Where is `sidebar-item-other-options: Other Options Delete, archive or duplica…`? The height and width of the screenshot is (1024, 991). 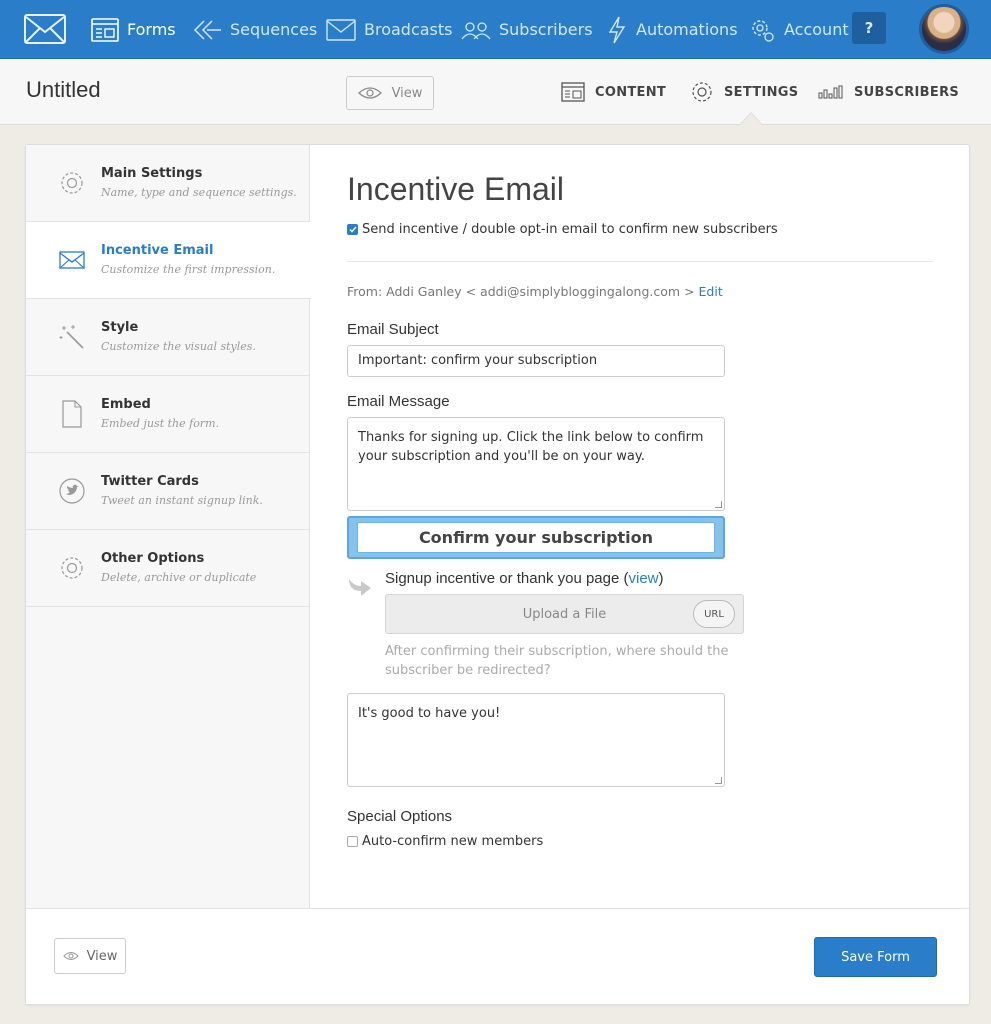
sidebar-item-other-options: Other Options Delete, archive or duplica… is located at coordinates (168, 568).